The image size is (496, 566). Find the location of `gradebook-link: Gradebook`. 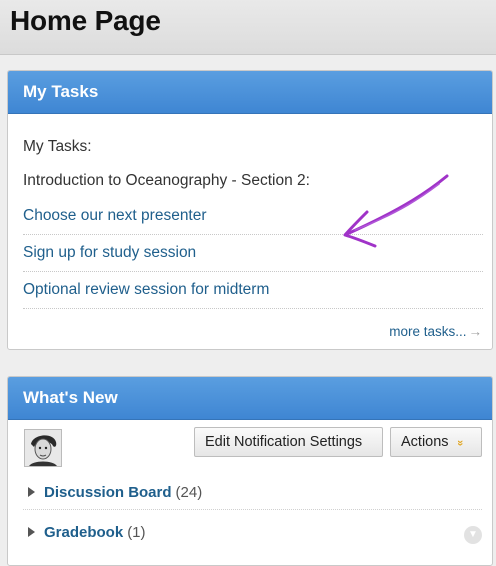

gradebook-link: Gradebook is located at coordinates (83, 532).